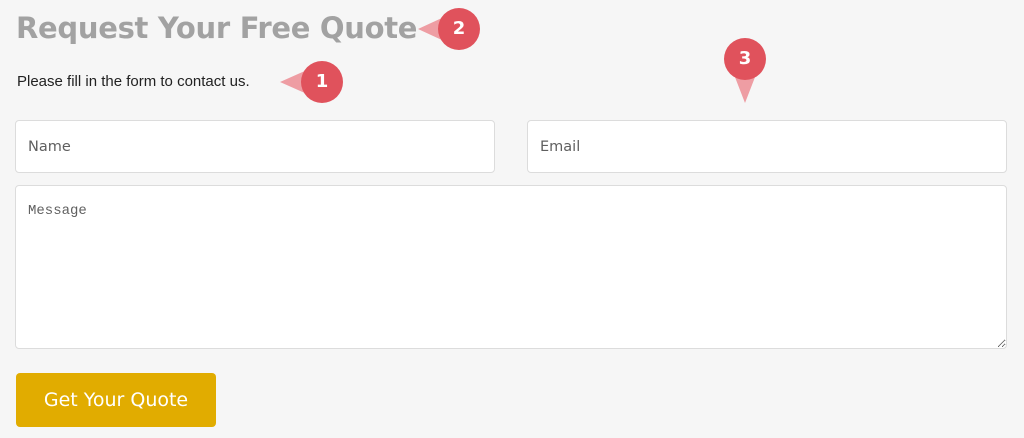  What do you see at coordinates (745, 70) in the screenshot?
I see `annotation-marker-3: 3` at bounding box center [745, 70].